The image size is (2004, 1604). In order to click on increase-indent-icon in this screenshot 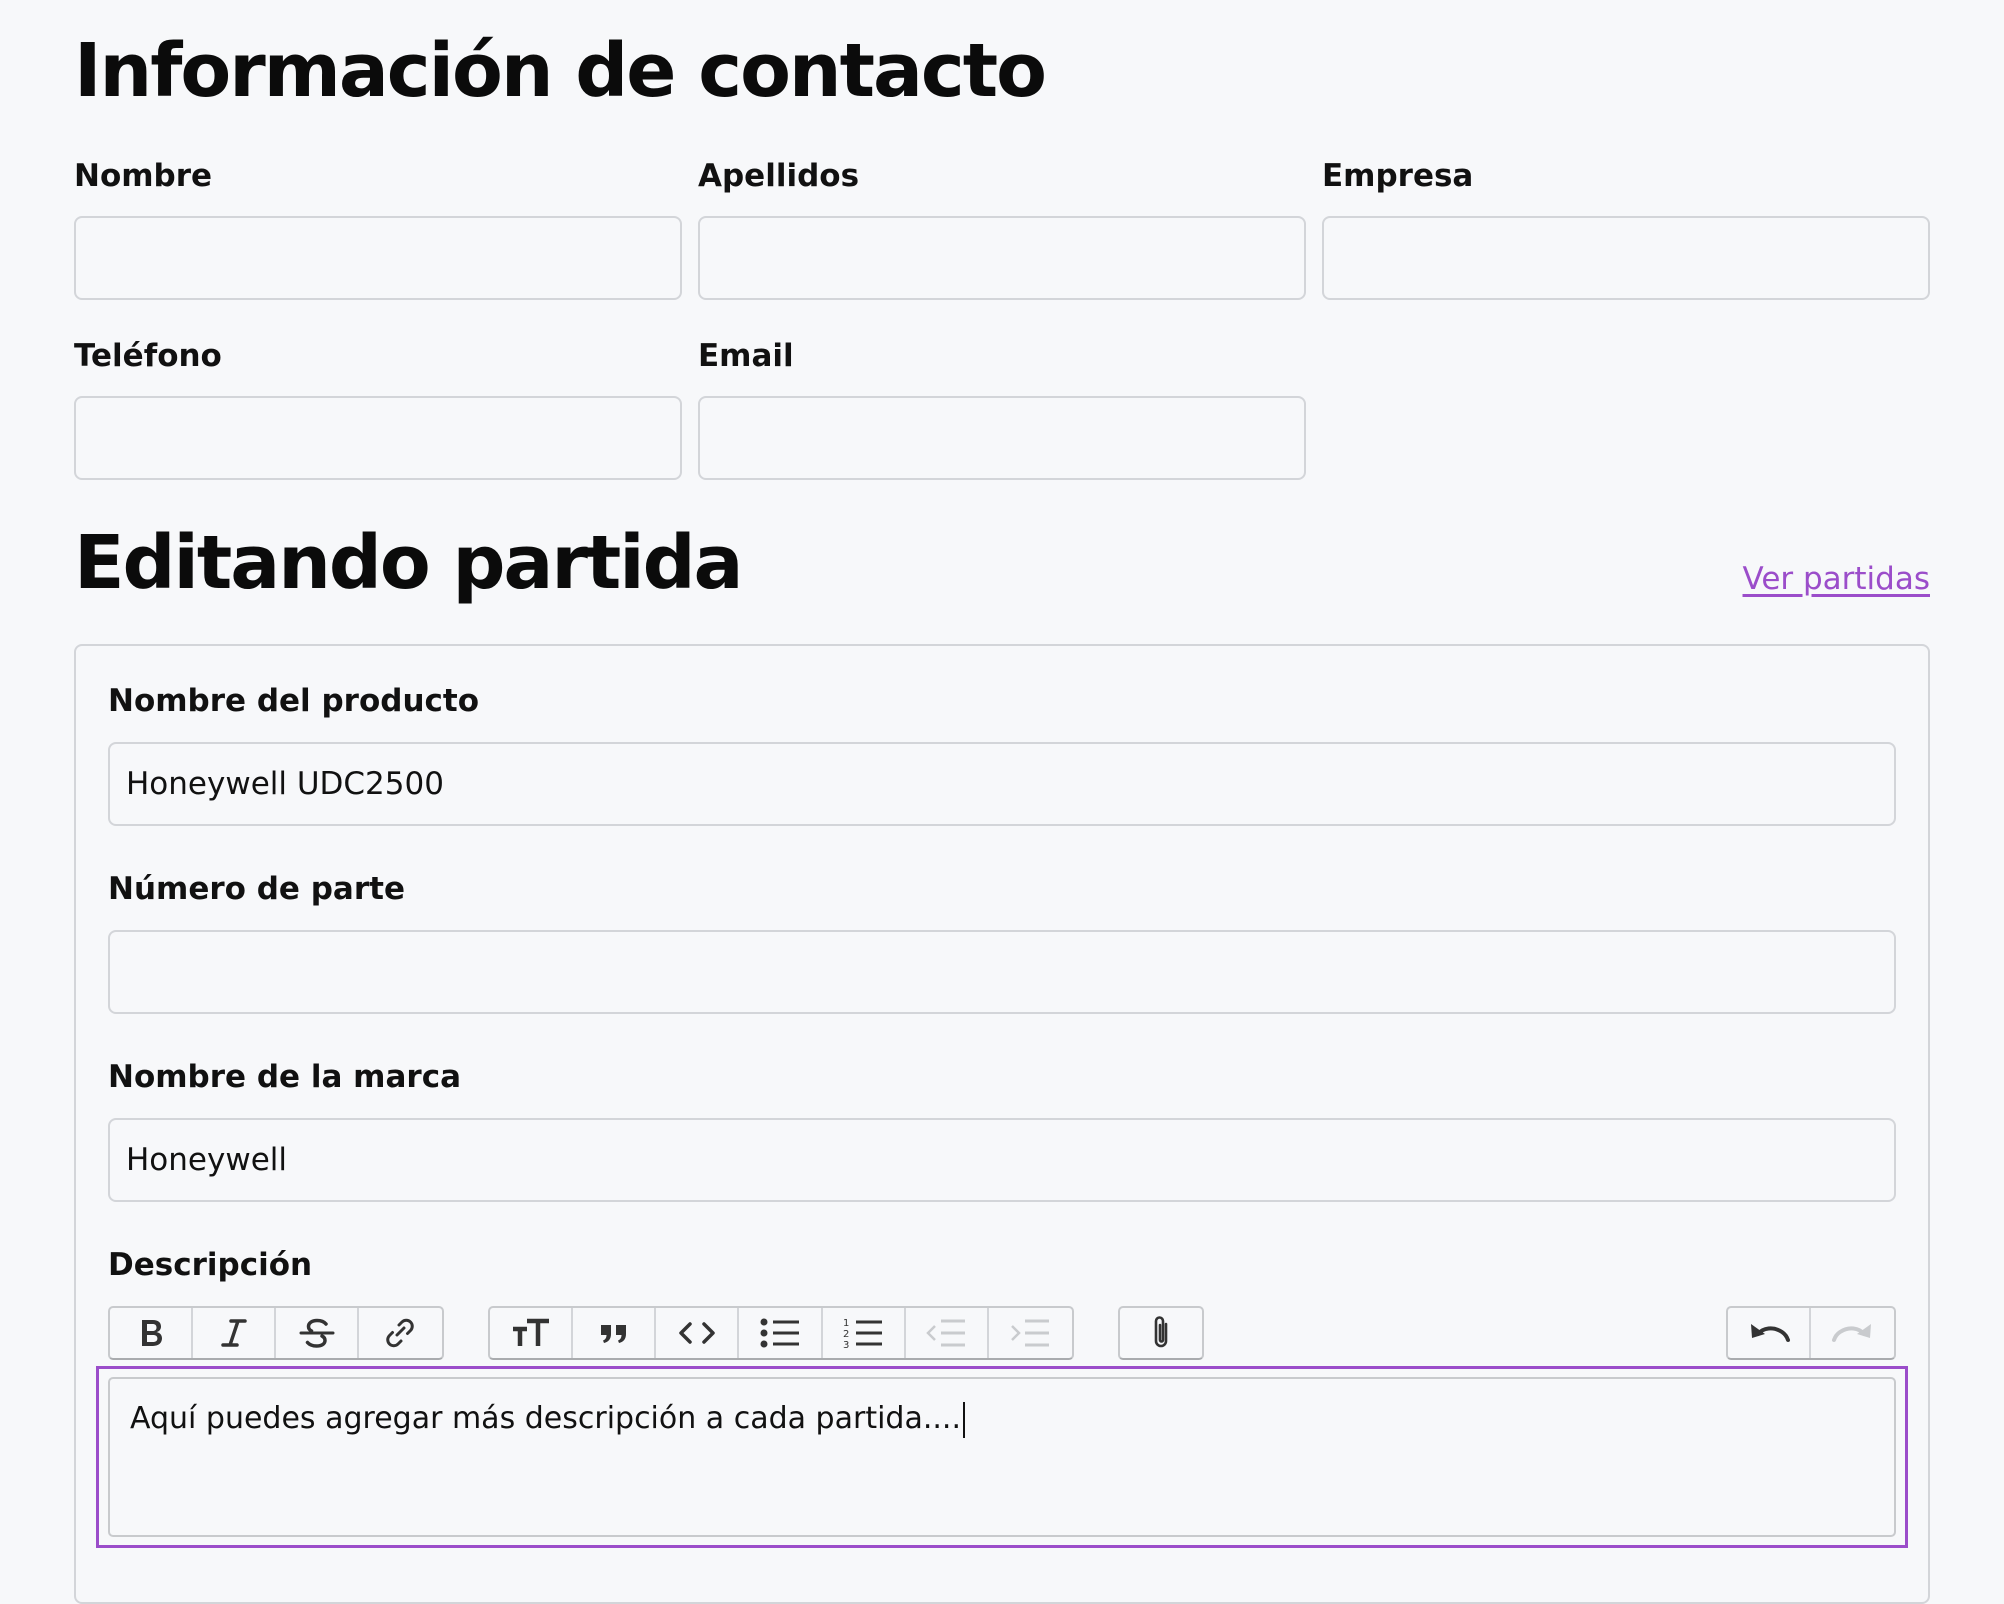, I will do `click(1030, 1333)`.